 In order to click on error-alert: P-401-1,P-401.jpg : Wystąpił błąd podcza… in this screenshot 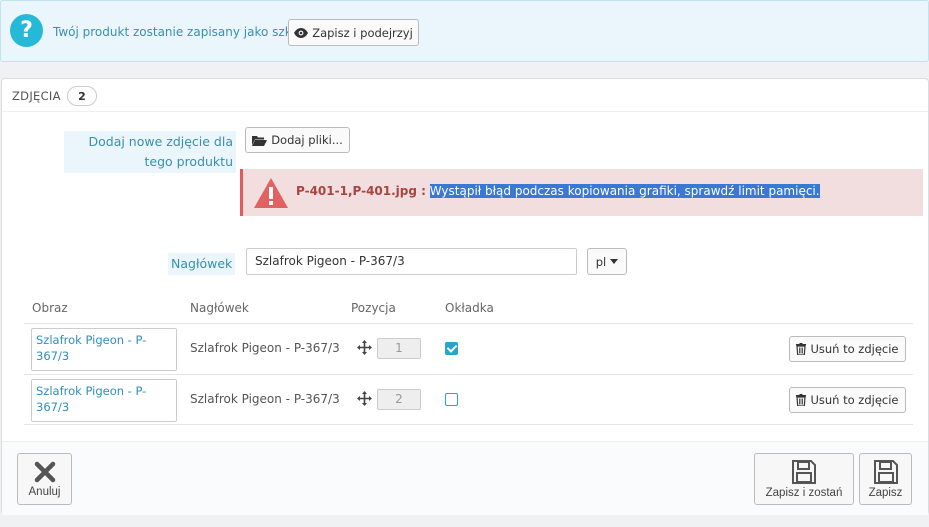, I will do `click(581, 192)`.